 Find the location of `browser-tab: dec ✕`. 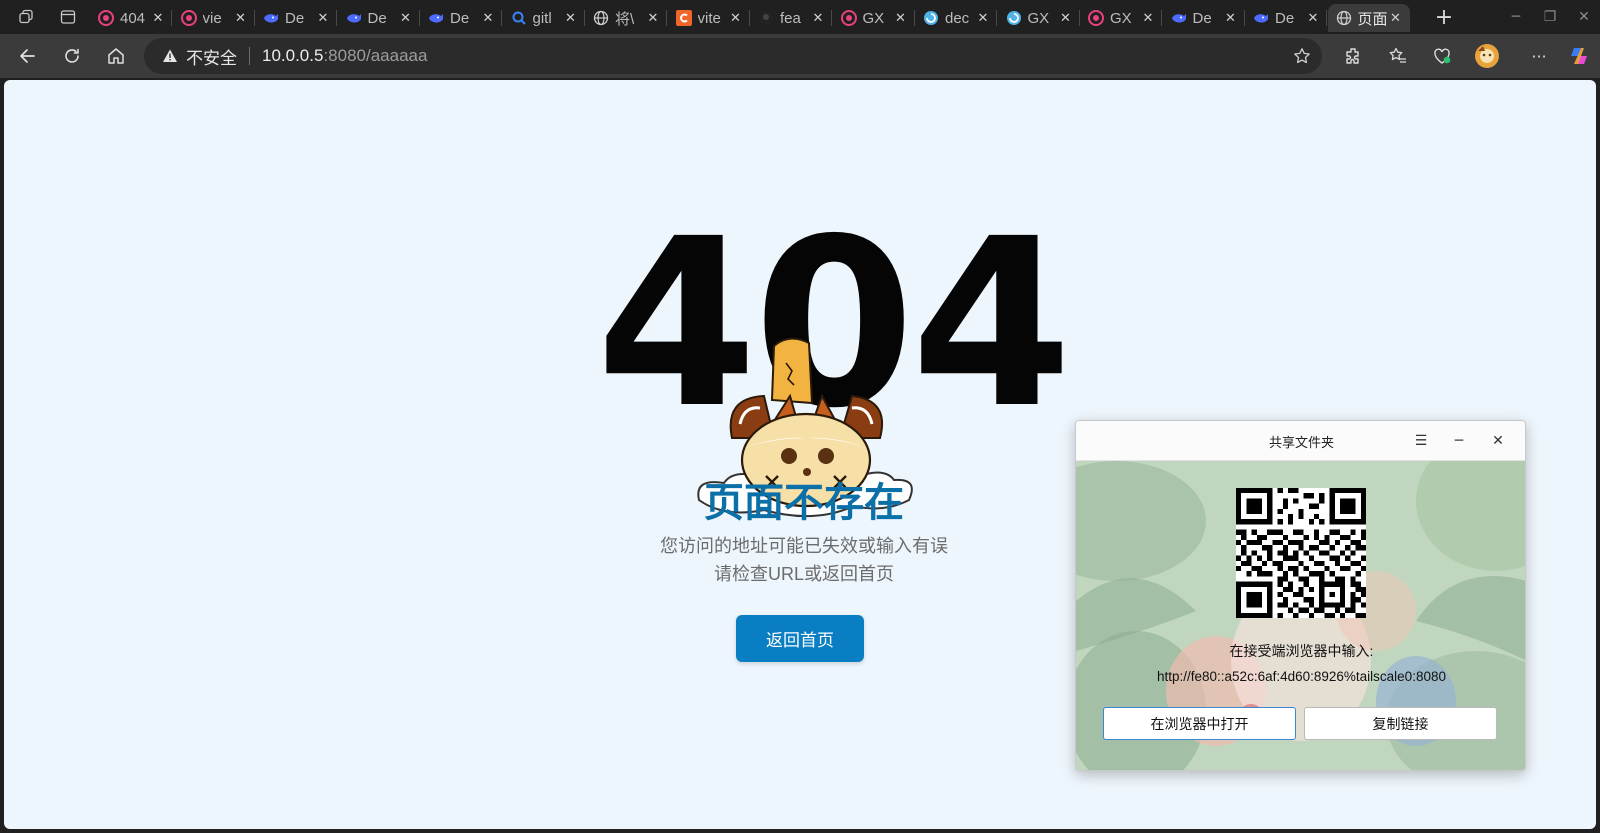

browser-tab: dec ✕ is located at coordinates (956, 18).